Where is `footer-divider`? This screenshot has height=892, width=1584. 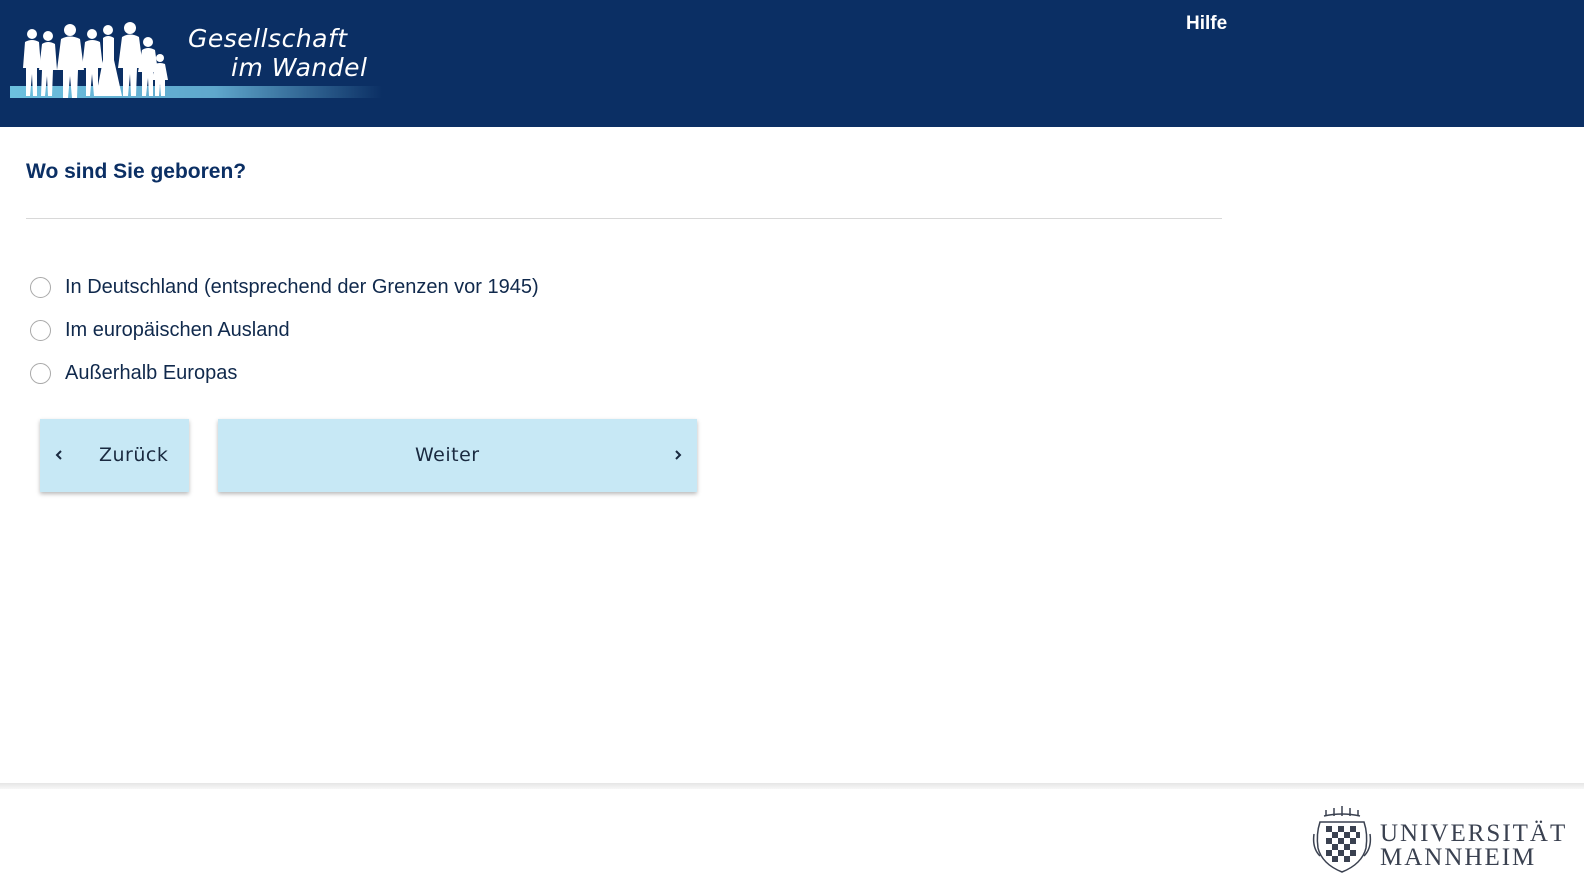
footer-divider is located at coordinates (792, 786).